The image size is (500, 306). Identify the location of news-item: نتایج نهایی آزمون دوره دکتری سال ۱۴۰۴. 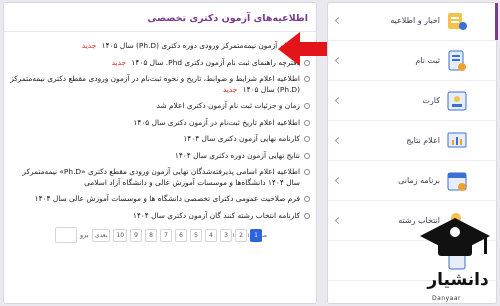
(160, 156).